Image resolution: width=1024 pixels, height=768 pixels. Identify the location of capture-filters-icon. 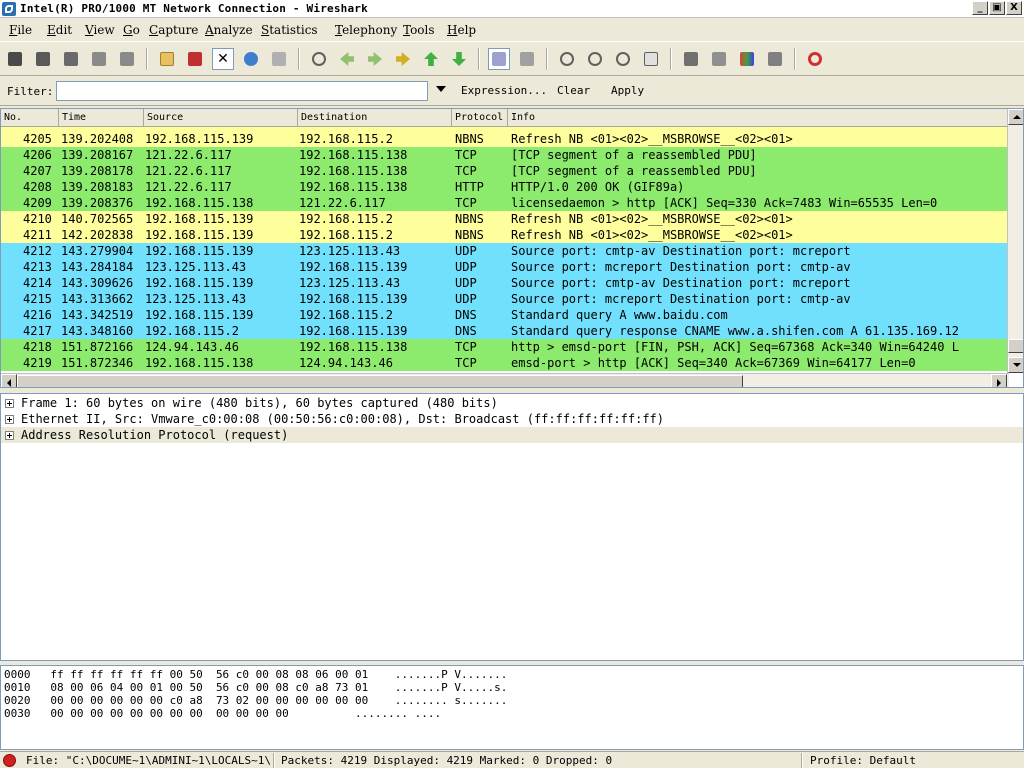
(691, 59).